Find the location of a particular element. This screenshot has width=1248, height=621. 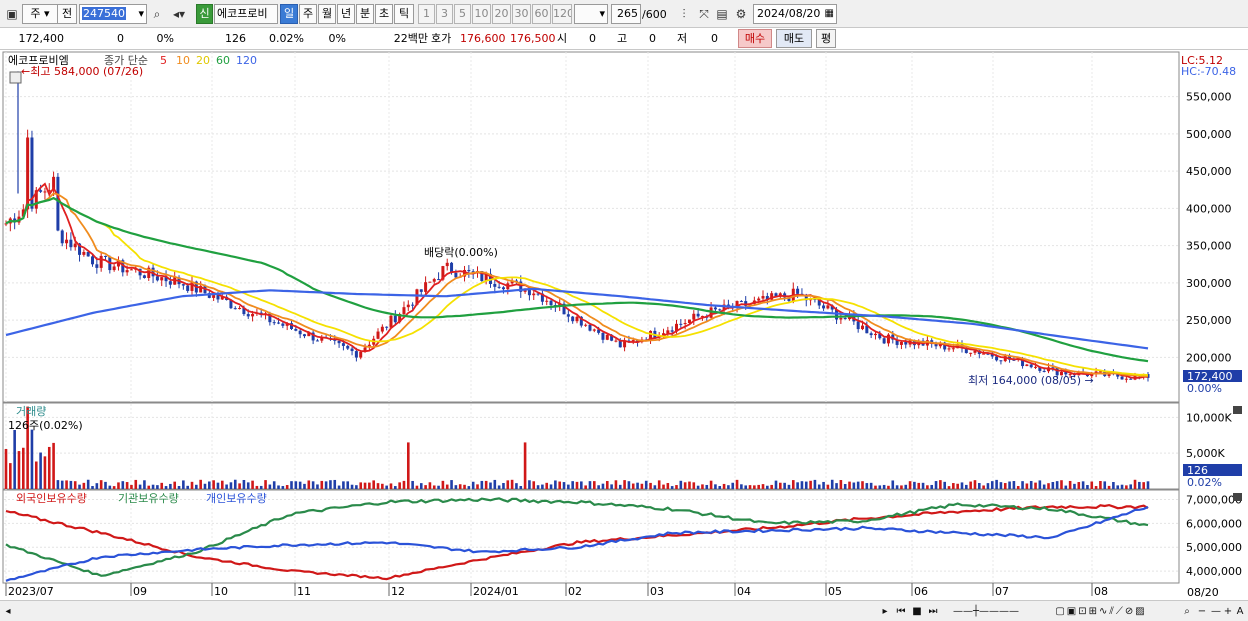

speaker-icon: ◂▾ is located at coordinates (179, 14).